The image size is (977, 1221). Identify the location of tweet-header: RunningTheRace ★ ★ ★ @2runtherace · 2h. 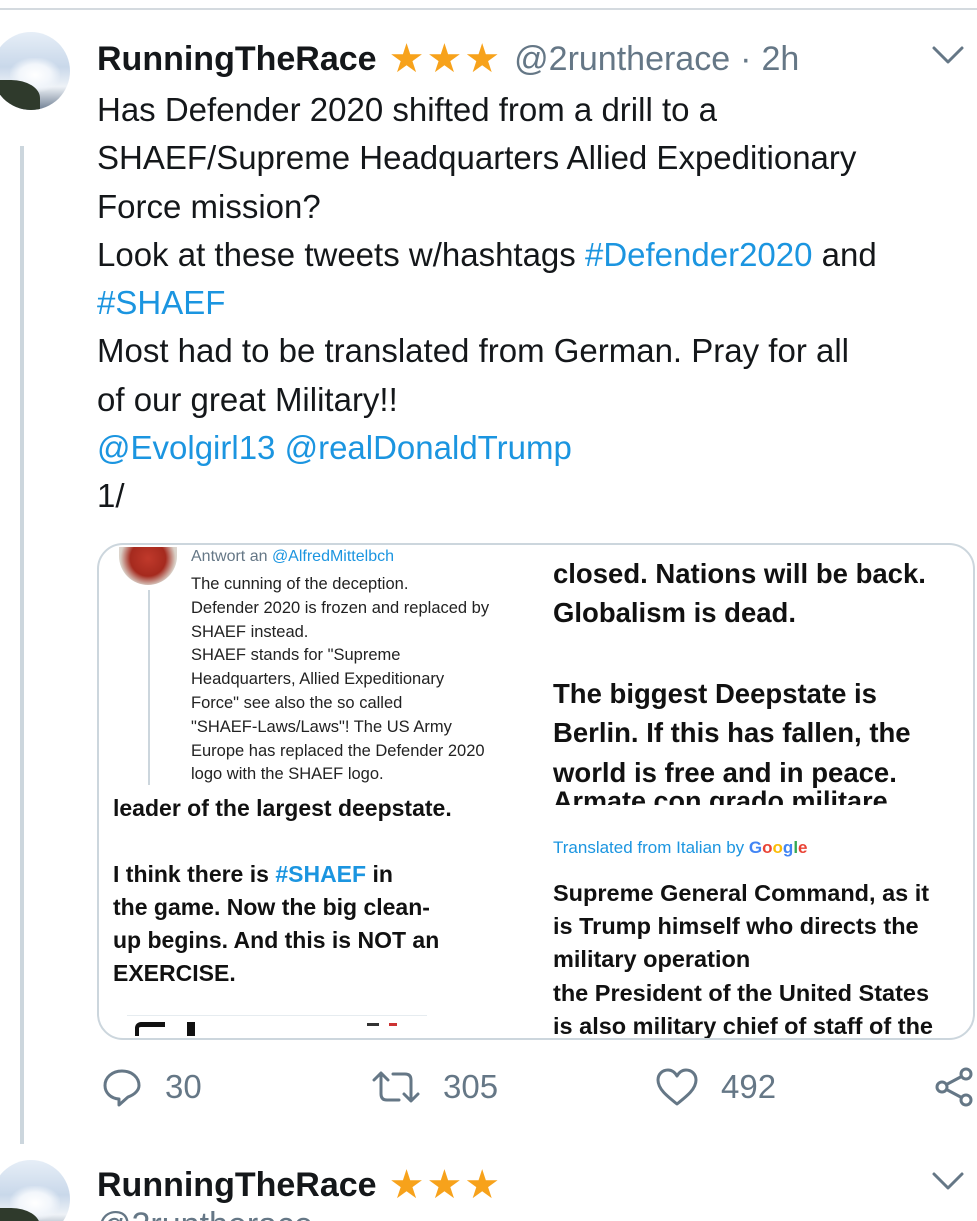
(448, 59).